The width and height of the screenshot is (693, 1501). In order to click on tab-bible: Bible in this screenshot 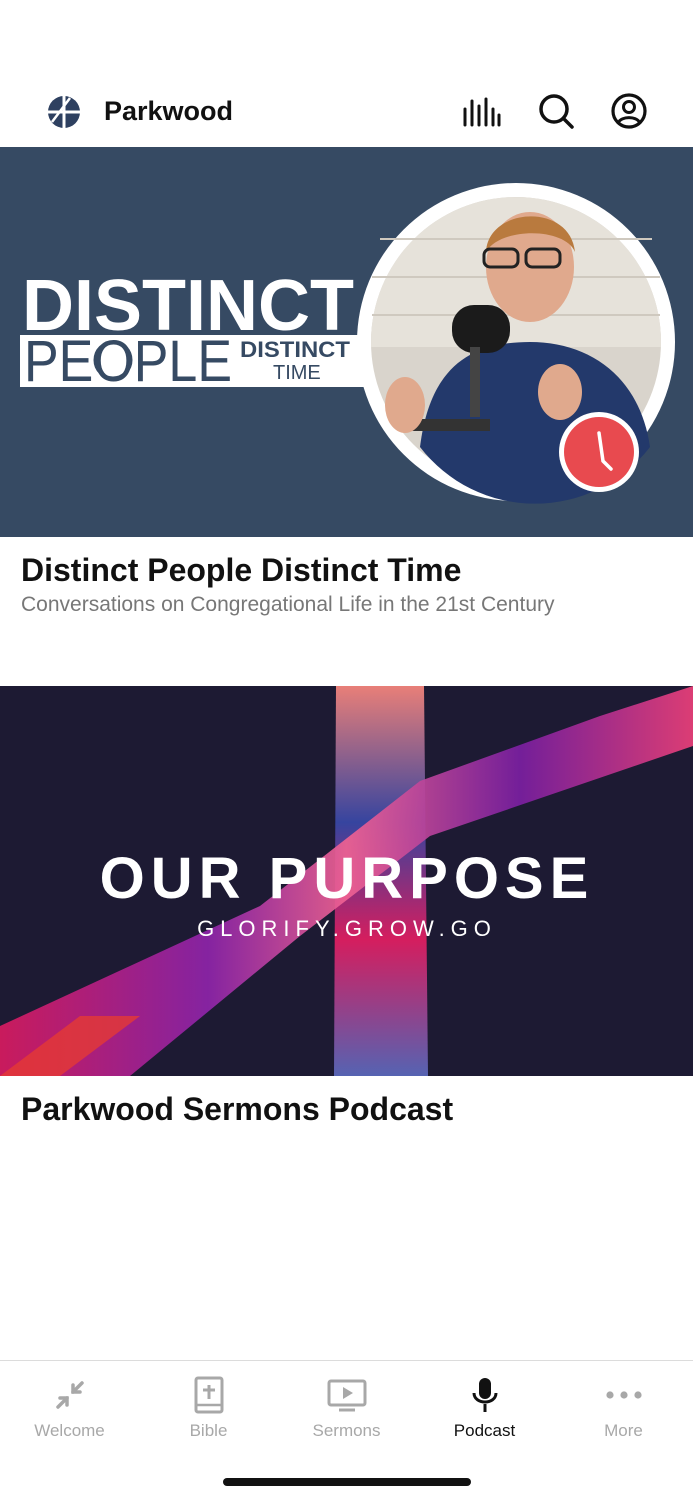, I will do `click(208, 1411)`.